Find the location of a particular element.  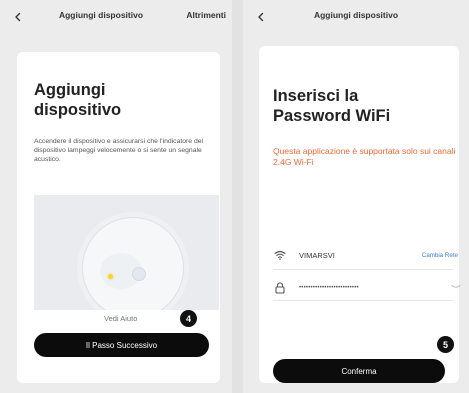

device-button is located at coordinates (139, 274).